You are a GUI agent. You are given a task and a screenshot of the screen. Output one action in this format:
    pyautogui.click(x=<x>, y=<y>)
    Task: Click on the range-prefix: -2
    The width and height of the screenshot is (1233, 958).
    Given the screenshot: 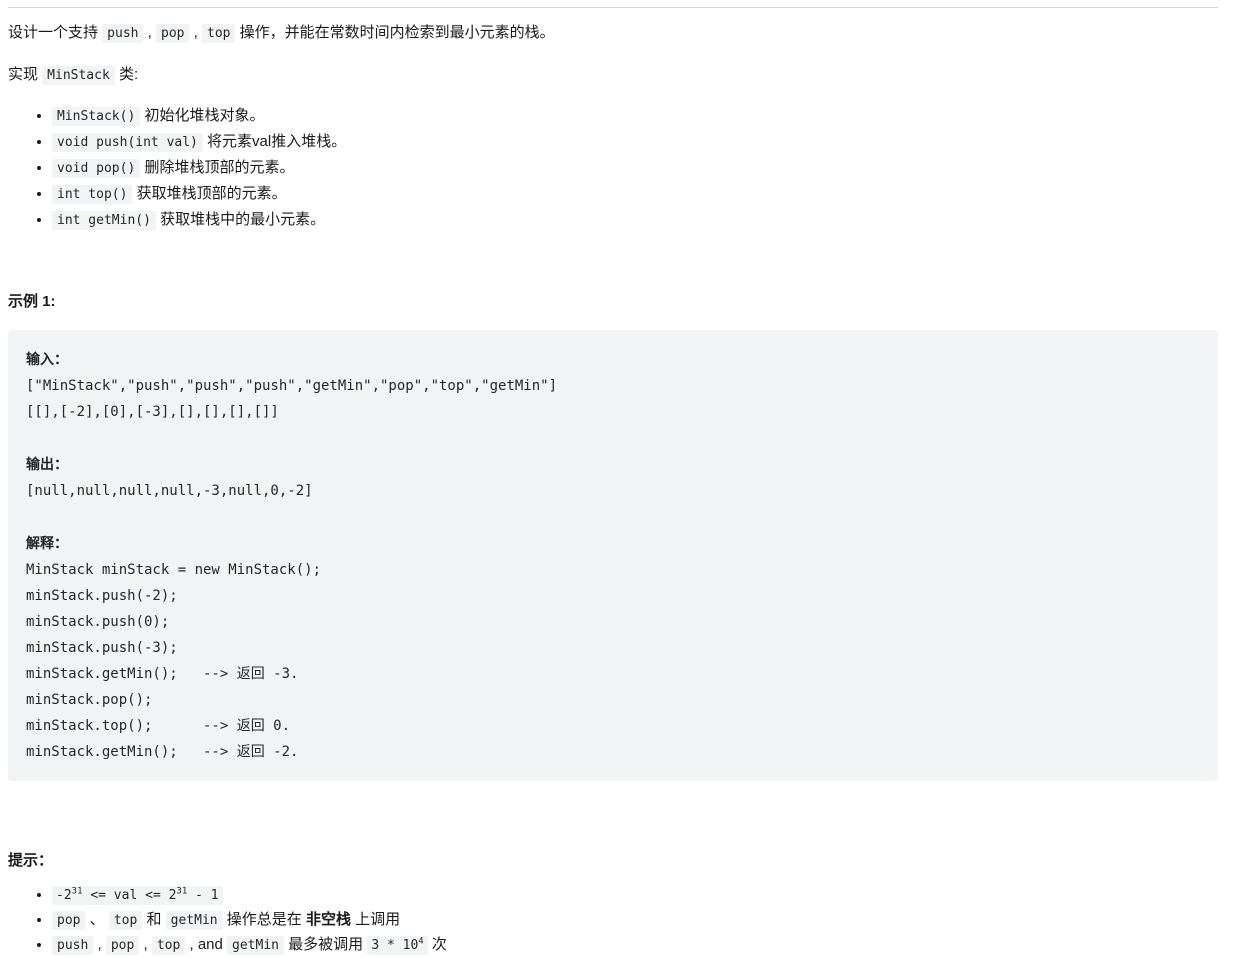 What is the action you would take?
    pyautogui.click(x=64, y=895)
    